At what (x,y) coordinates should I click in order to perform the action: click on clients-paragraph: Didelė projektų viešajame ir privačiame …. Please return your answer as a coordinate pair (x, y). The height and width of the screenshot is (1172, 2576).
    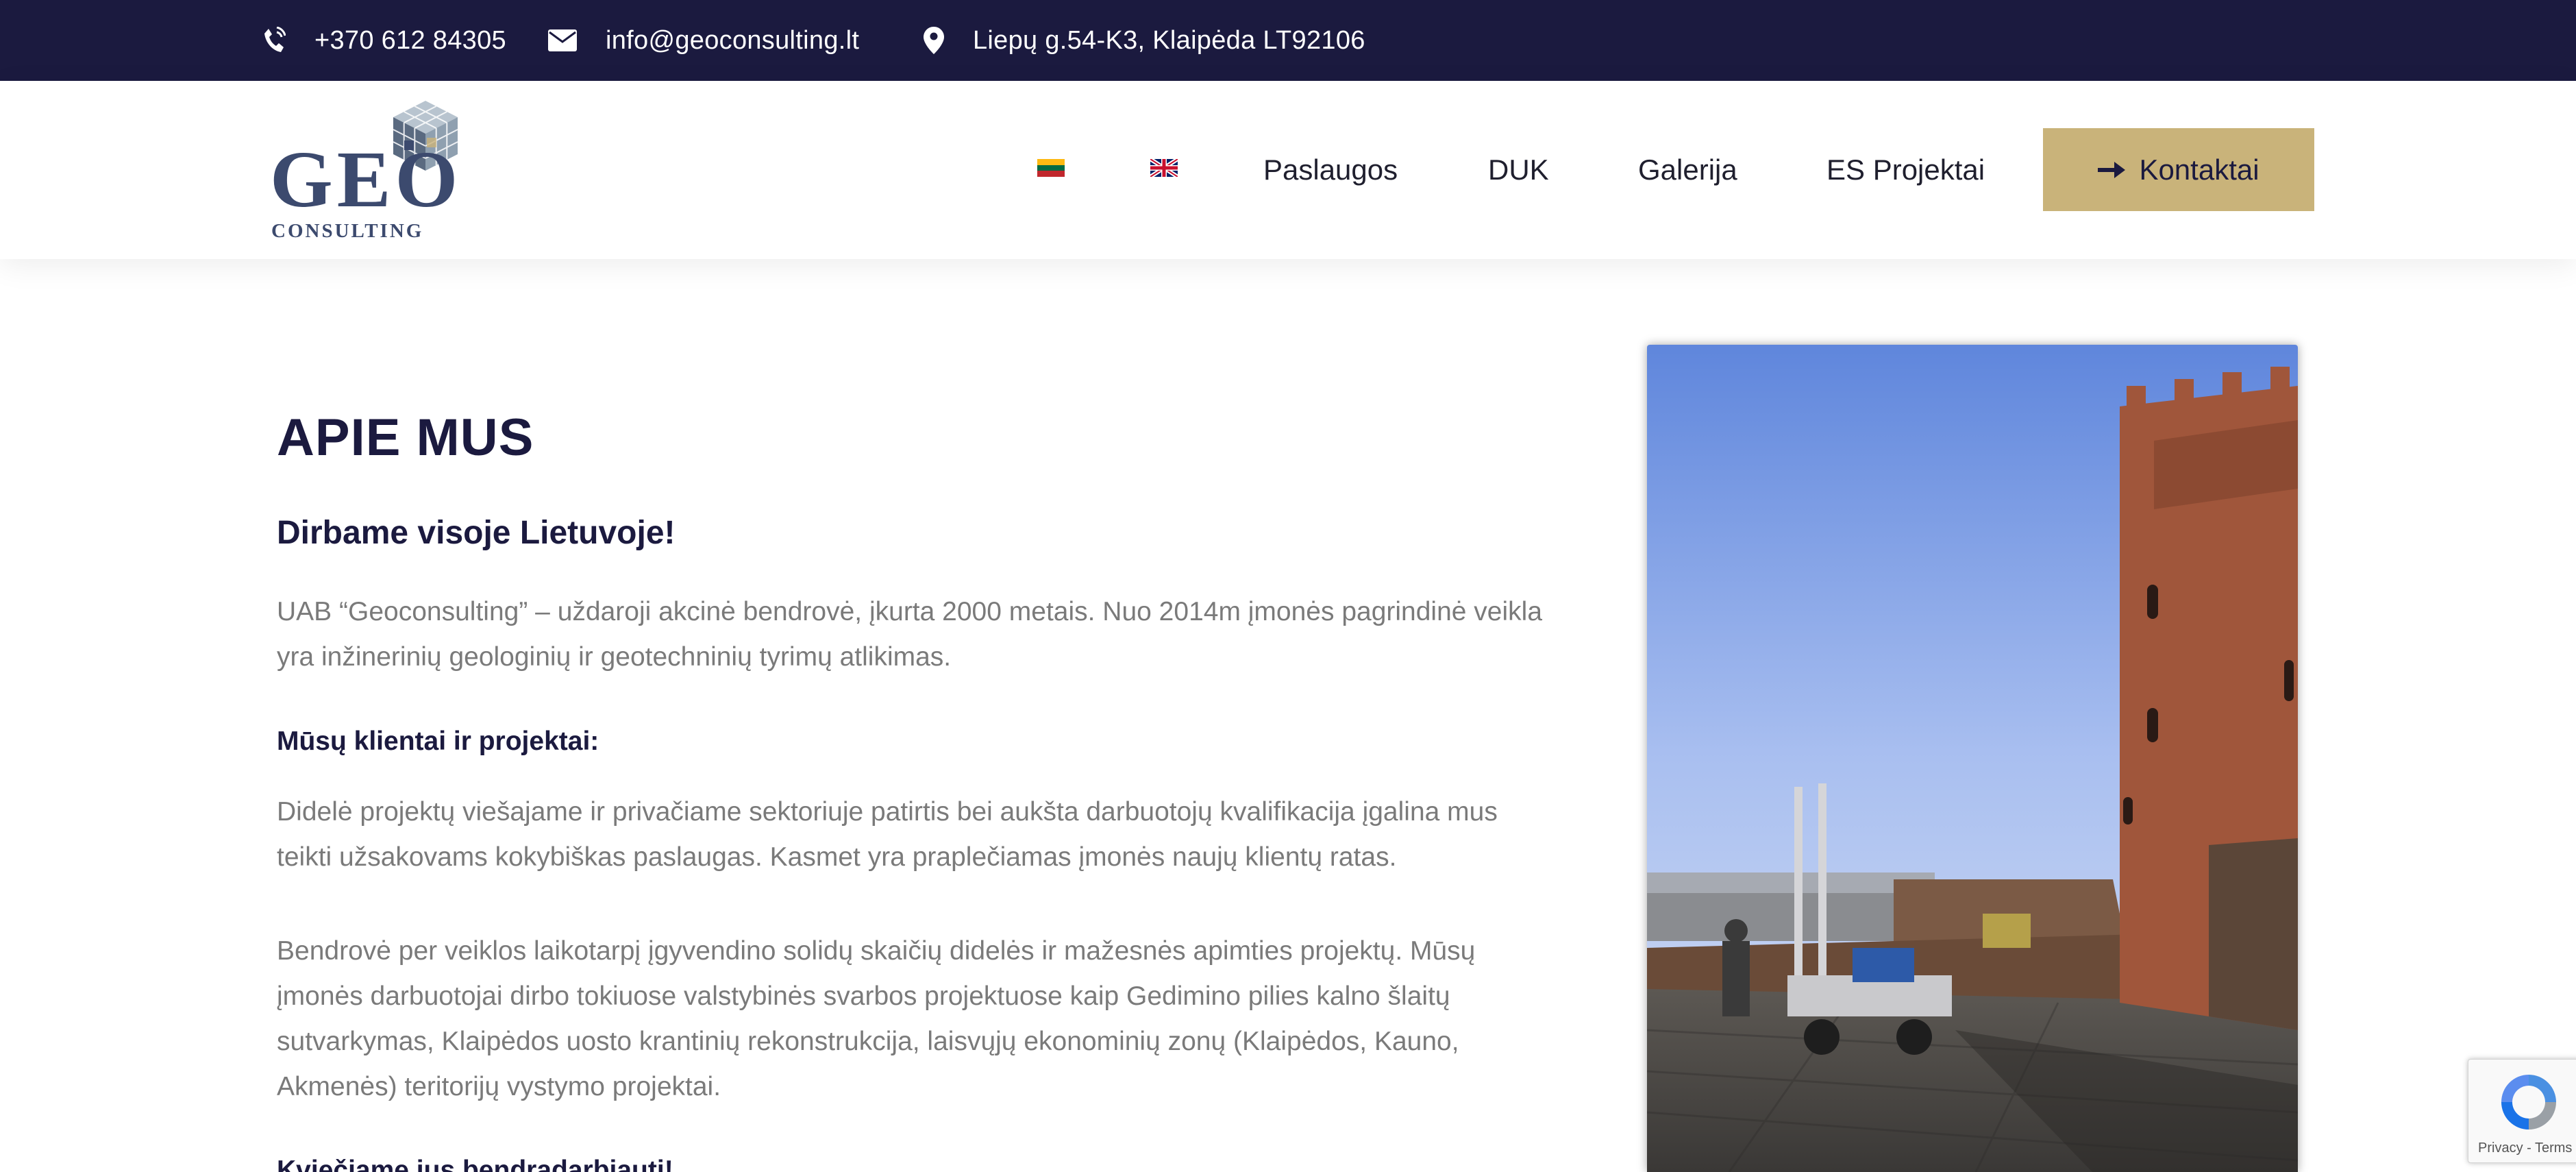
    Looking at the image, I should click on (887, 835).